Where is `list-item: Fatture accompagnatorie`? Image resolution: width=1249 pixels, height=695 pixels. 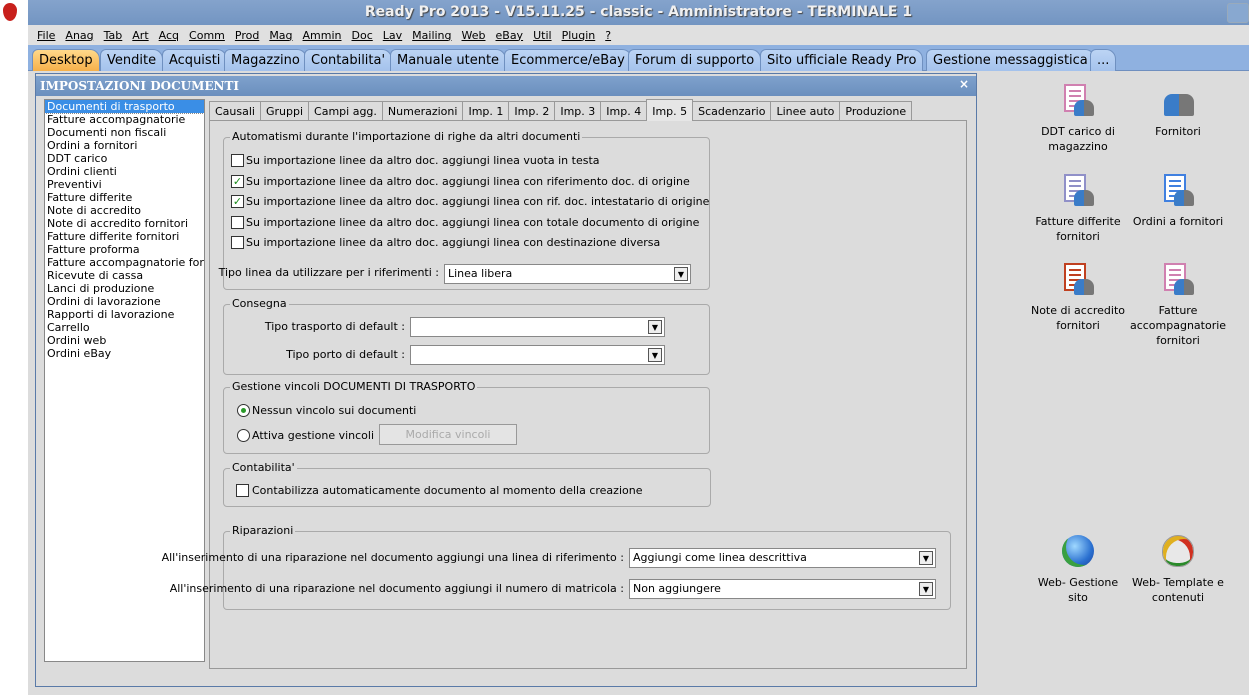
list-item: Fatture accompagnatorie is located at coordinates (124, 119).